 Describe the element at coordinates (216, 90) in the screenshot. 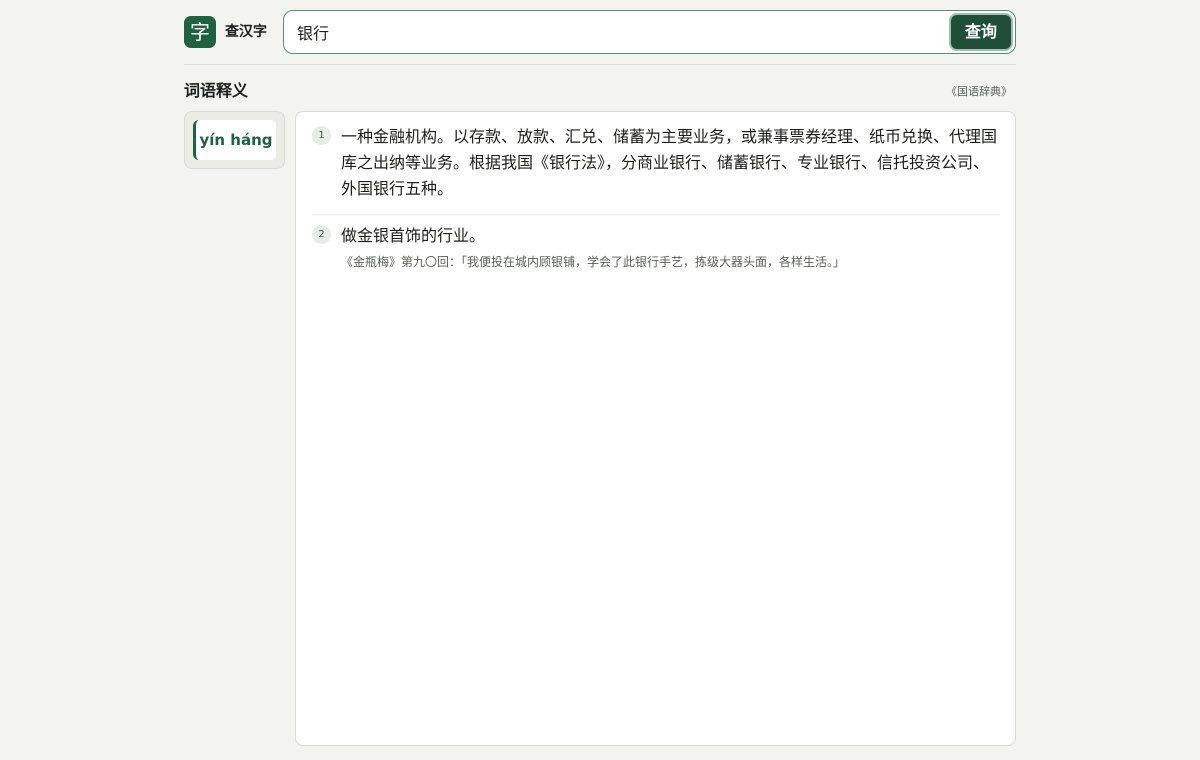

I see `section-title: 词语释义` at that location.